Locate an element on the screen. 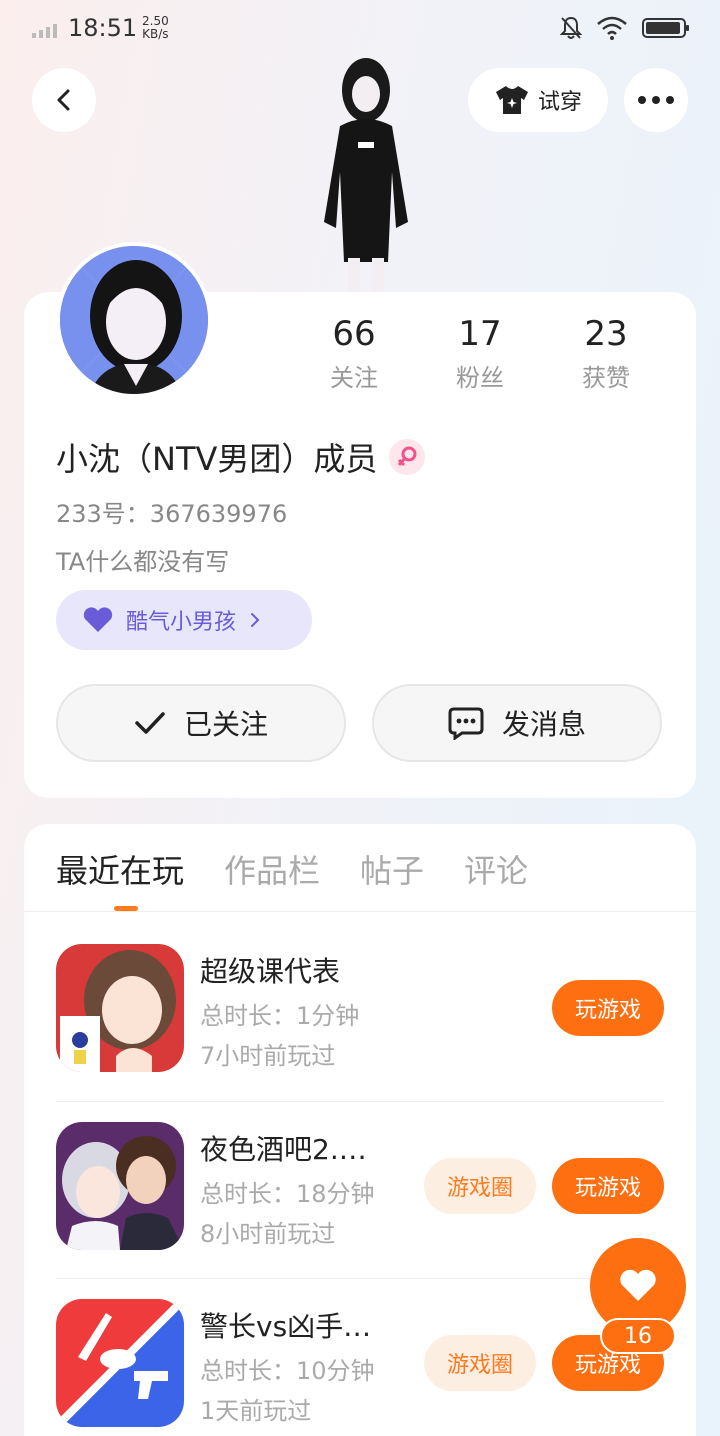 The image size is (720, 1436). game-row: 警长vs凶手… 总时长：10分钟 1天前玩过 游戏圈 玩游戏 is located at coordinates (360, 1357).